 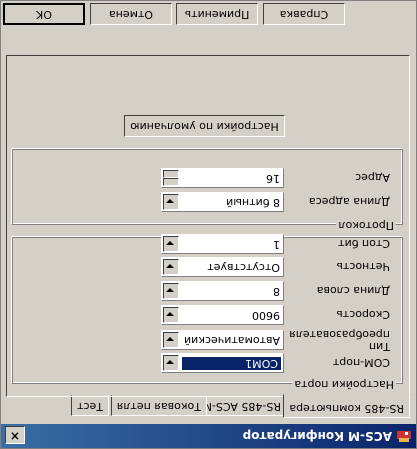 What do you see at coordinates (90, 405) in the screenshot?
I see `tab-test: Тест` at bounding box center [90, 405].